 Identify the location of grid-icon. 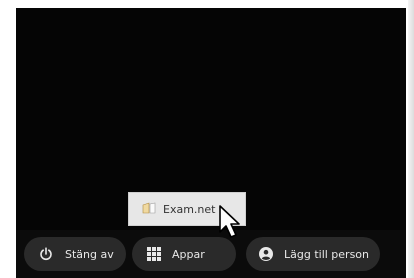
(154, 254).